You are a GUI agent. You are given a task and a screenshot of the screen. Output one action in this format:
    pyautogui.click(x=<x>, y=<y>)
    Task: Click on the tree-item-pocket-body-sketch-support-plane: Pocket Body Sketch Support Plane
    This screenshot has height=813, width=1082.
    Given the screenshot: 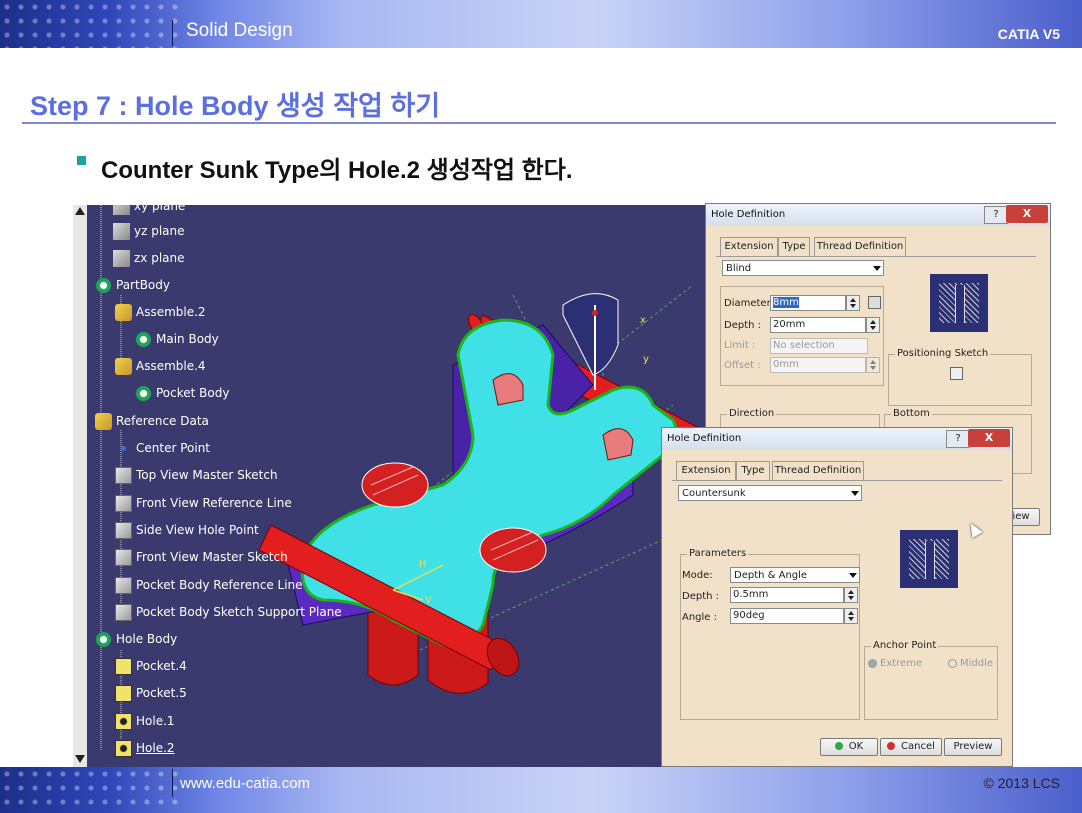 What is the action you would take?
    pyautogui.click(x=228, y=612)
    